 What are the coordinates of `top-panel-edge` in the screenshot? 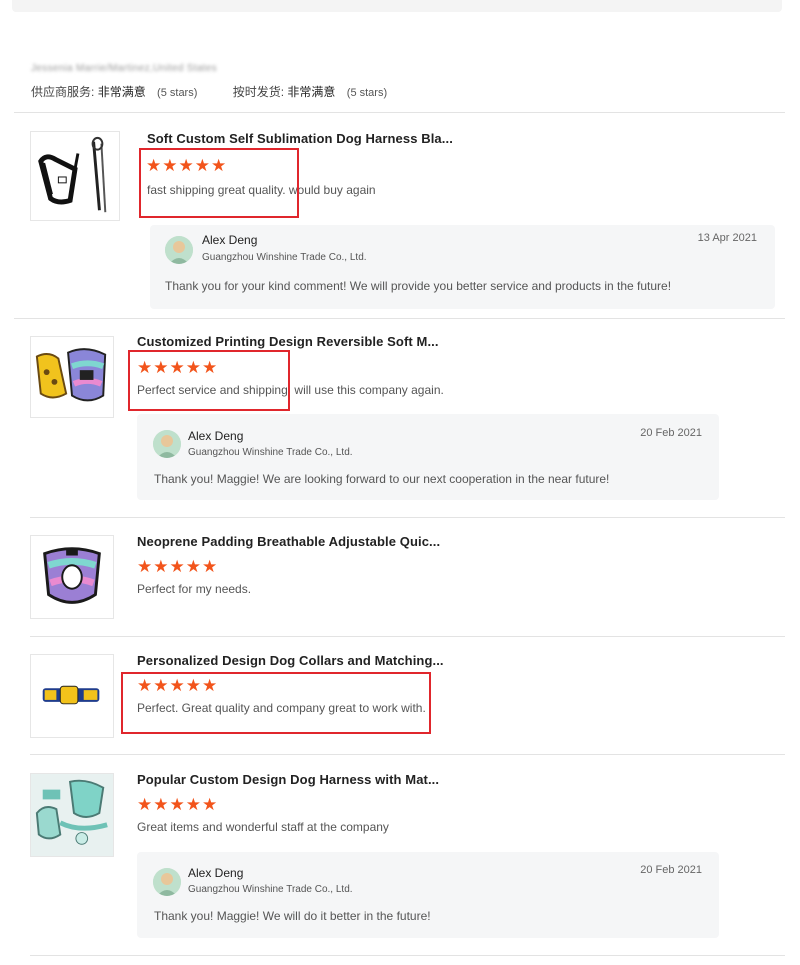 It's located at (397, 6).